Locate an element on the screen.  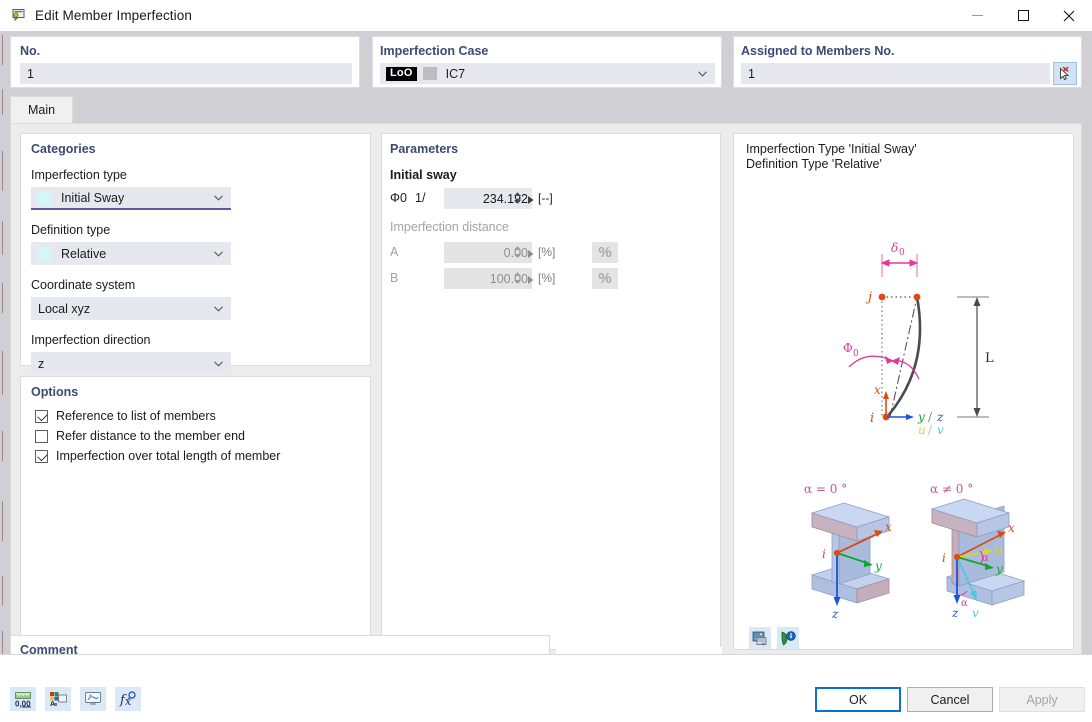
option-label: Imperfection over total length of member is located at coordinates (168, 456).